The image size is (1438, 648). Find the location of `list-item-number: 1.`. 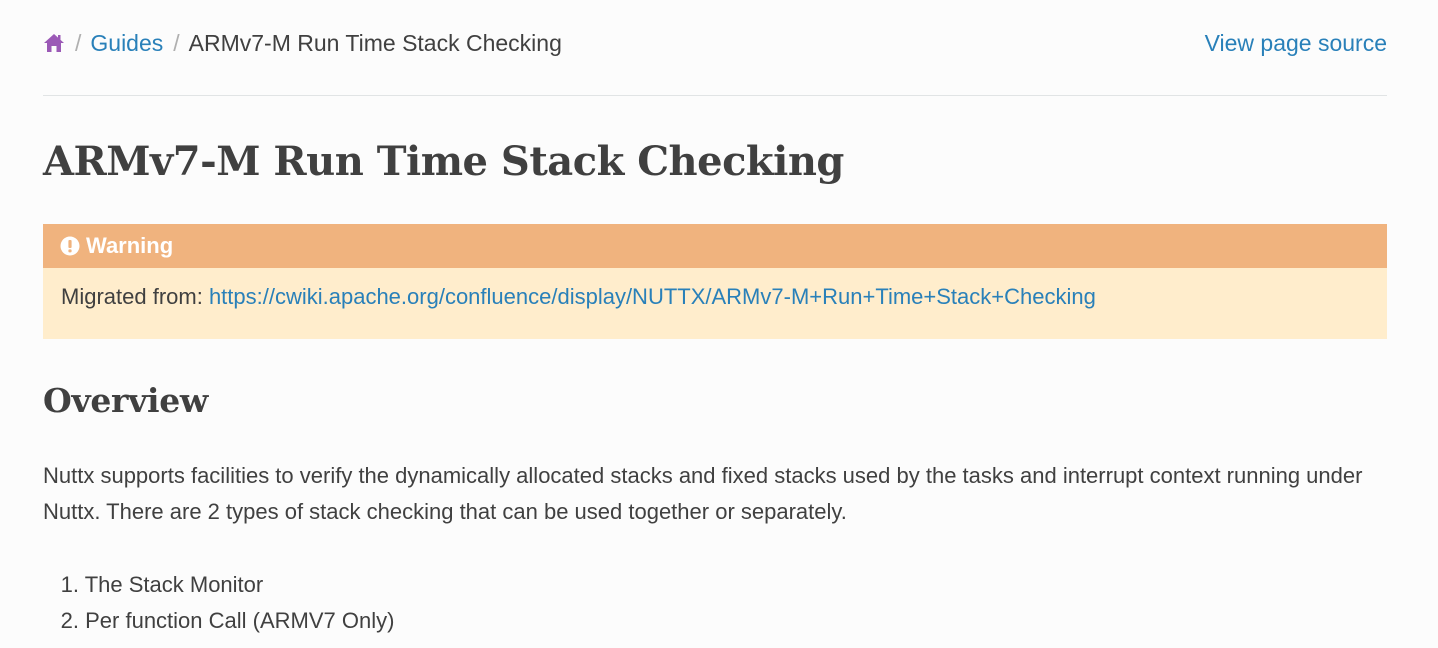

list-item-number: 1. is located at coordinates (69, 584).